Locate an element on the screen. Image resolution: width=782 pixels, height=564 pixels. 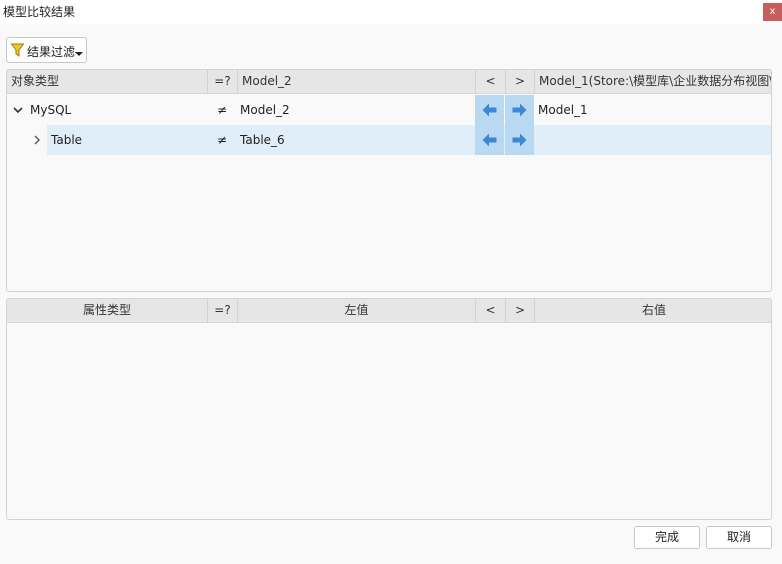
result-filter-button: 结果过滤 is located at coordinates (46, 50).